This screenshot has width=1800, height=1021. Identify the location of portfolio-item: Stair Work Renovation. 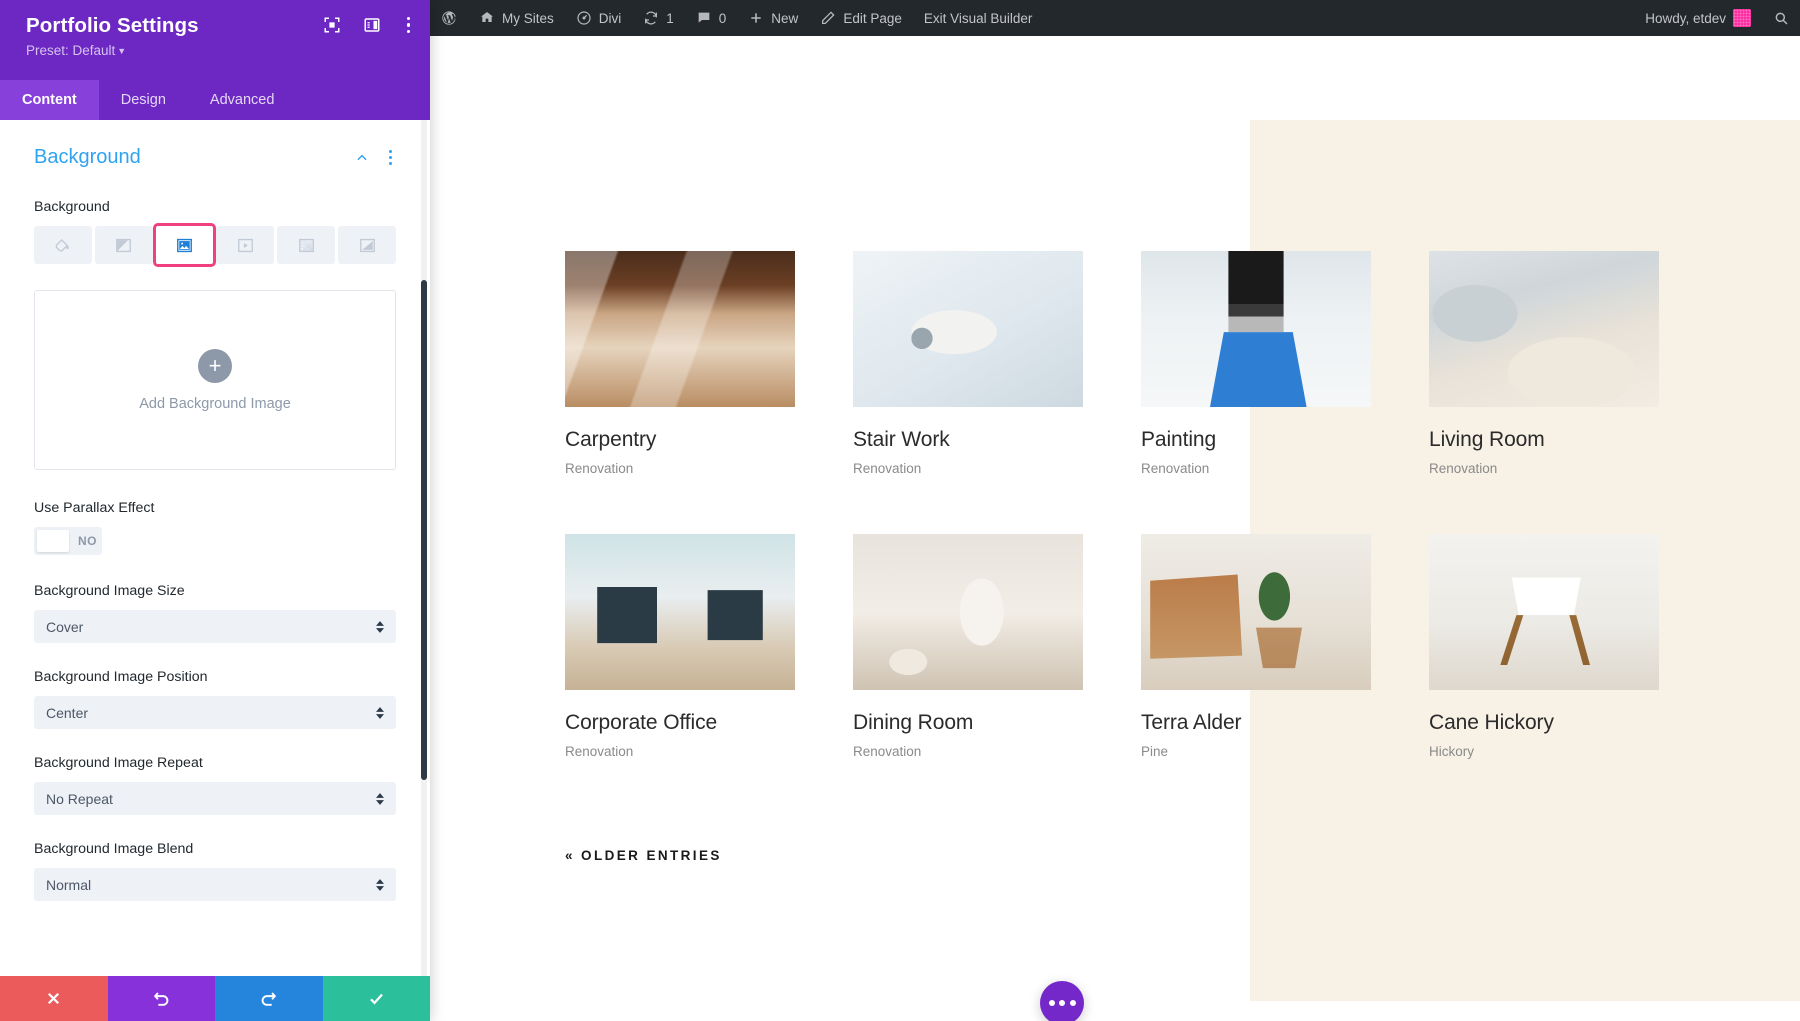
(968, 363).